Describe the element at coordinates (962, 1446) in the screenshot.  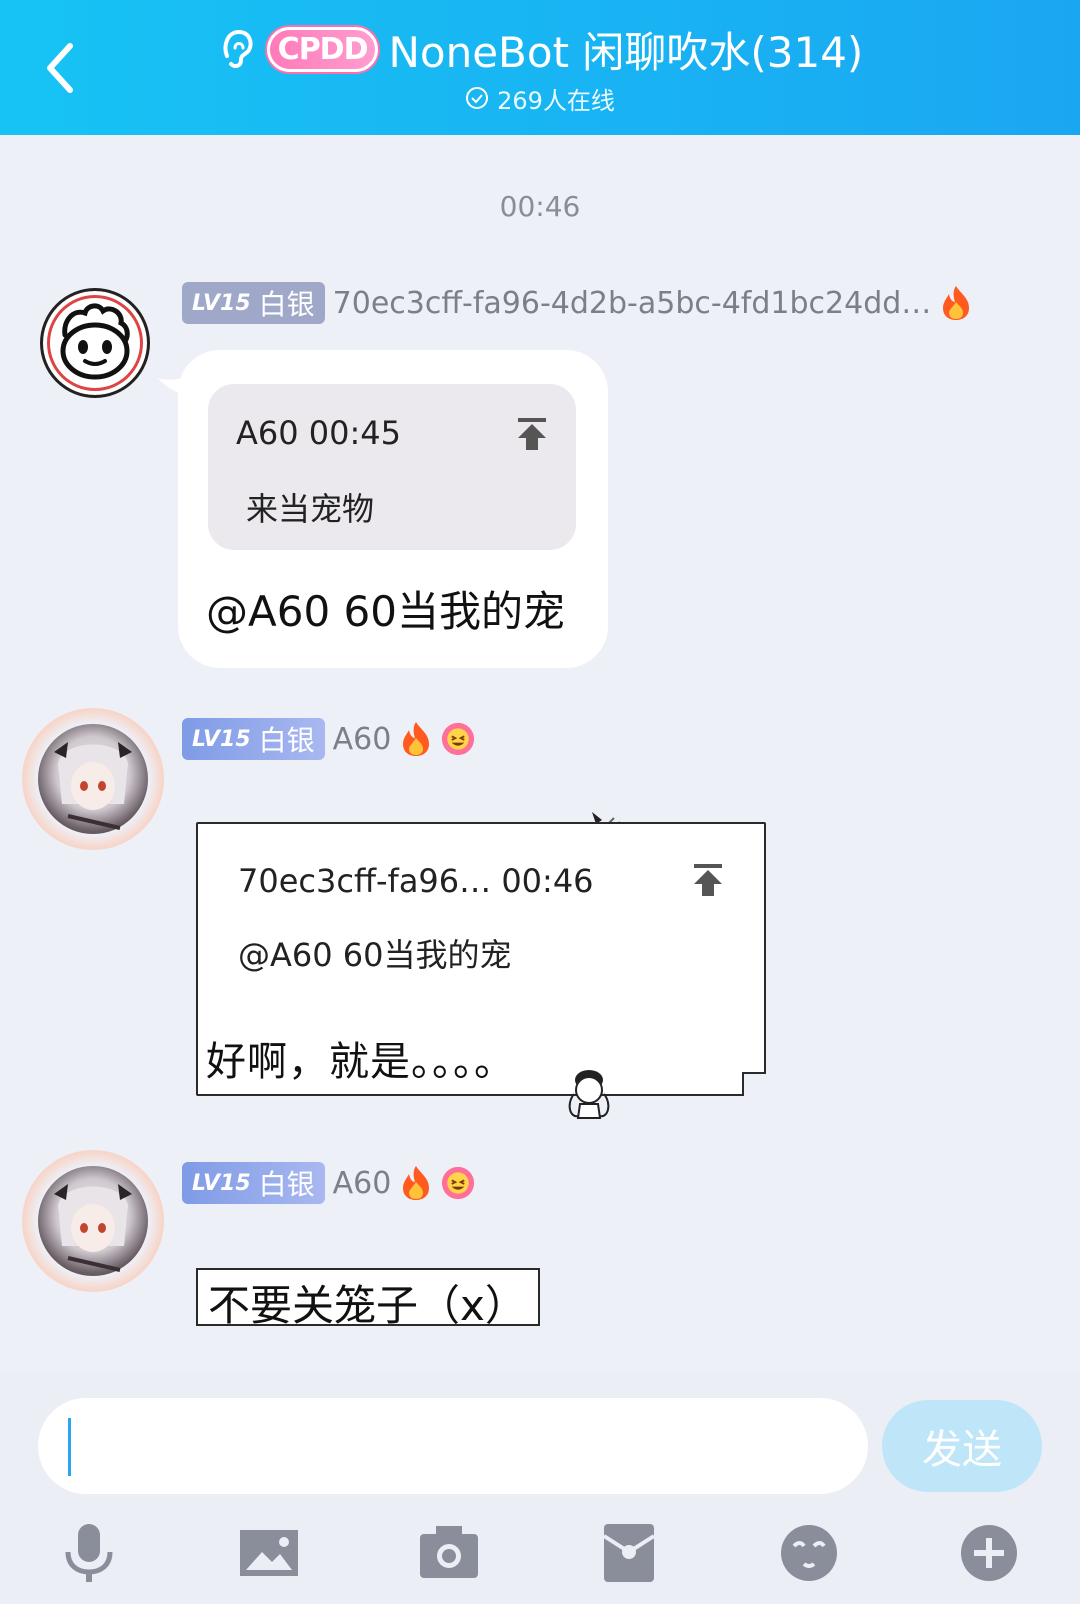
I see `send-button: 发送` at that location.